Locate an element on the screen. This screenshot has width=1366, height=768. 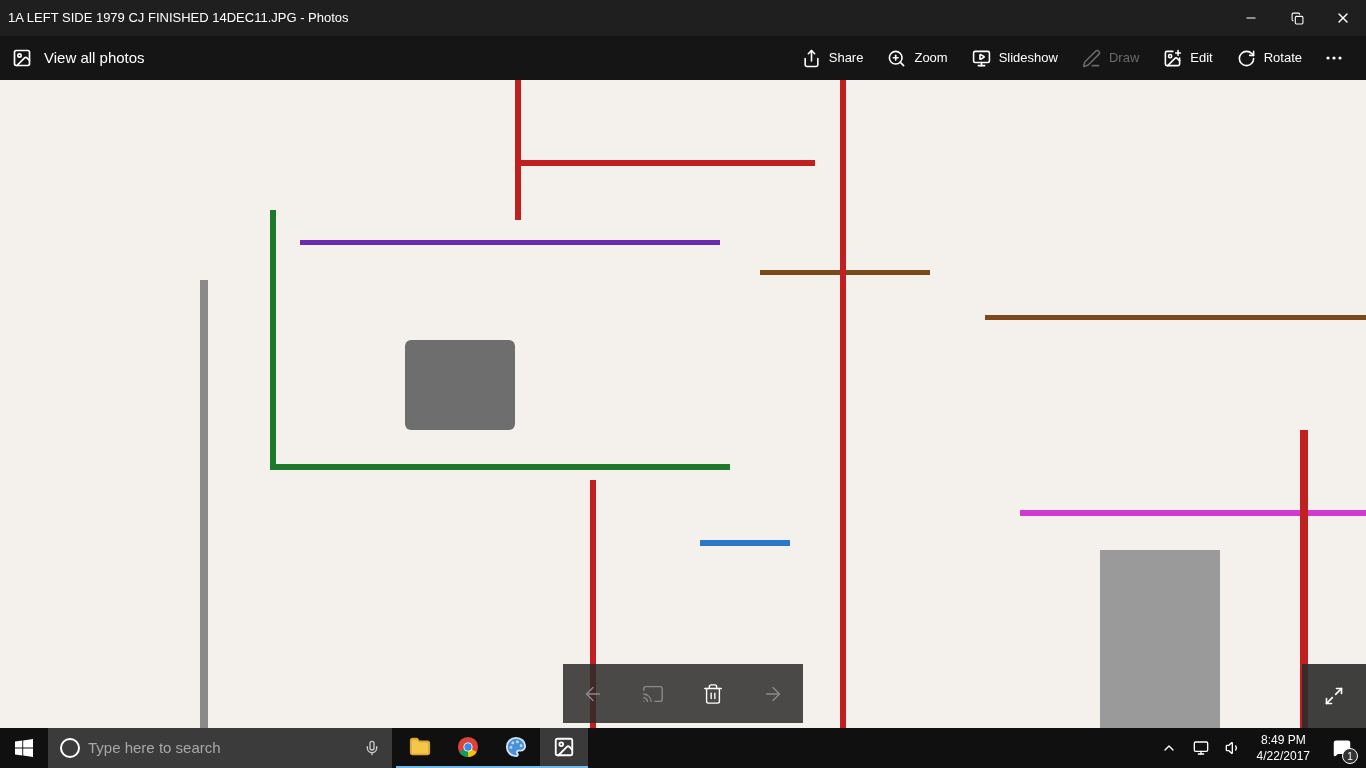
microphone-icon is located at coordinates (372, 748).